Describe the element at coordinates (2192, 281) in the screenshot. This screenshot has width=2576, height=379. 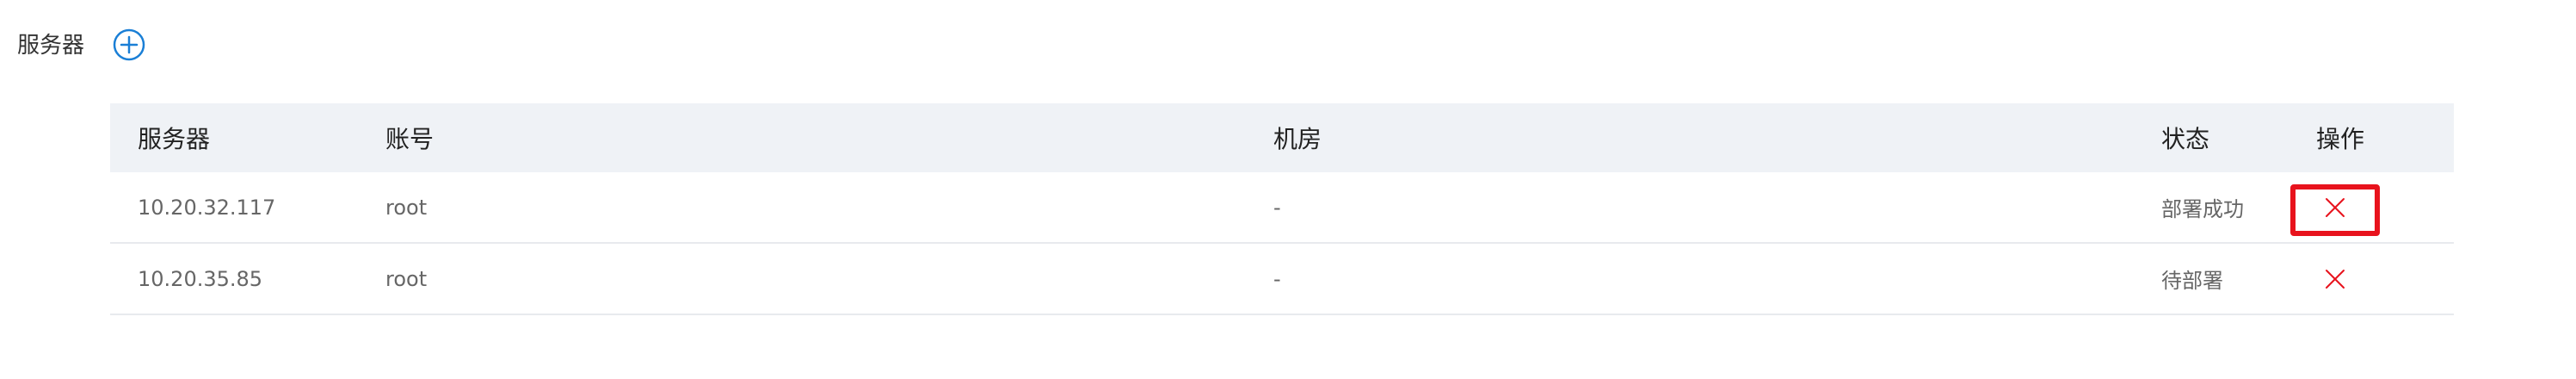
I see `status-text: 待部署` at that location.